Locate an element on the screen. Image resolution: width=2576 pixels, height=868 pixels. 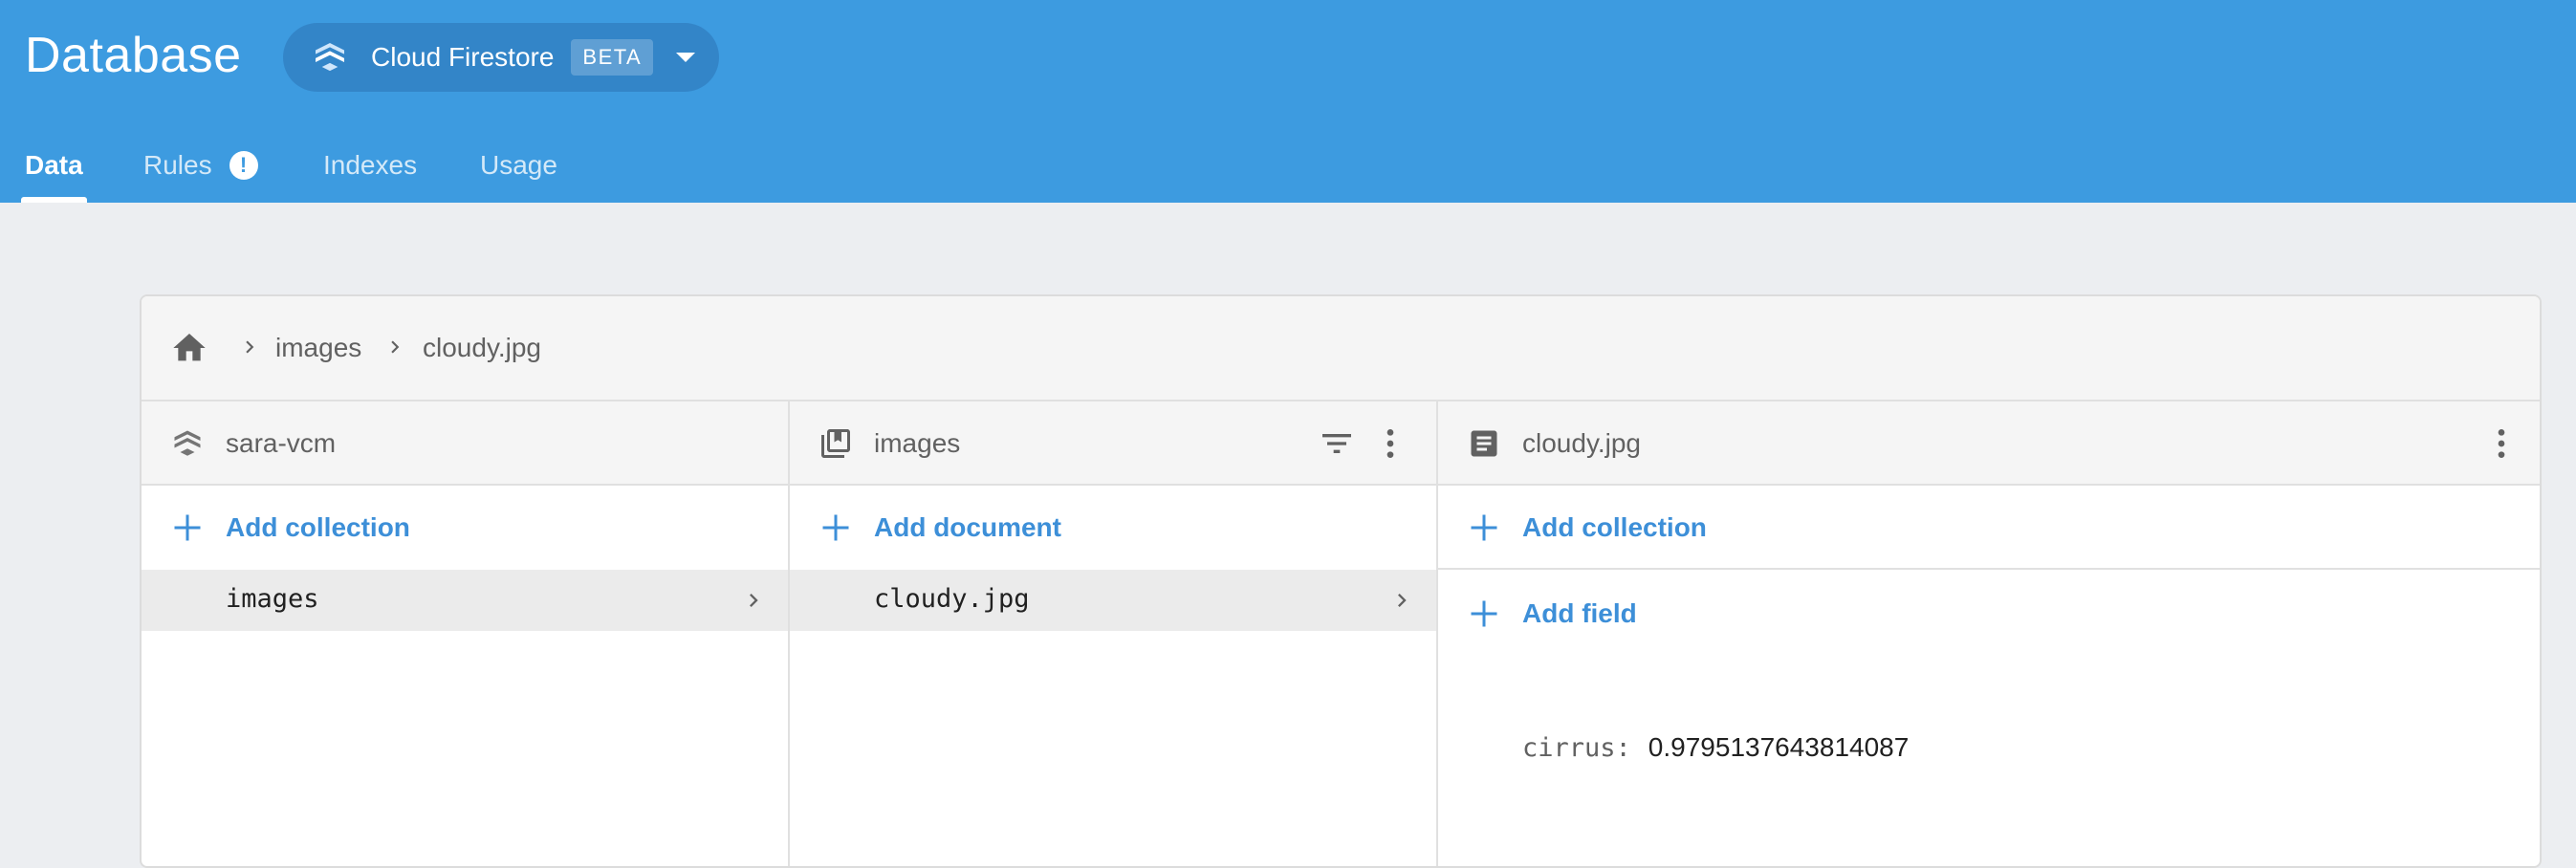
collection-name: images is located at coordinates (272, 599).